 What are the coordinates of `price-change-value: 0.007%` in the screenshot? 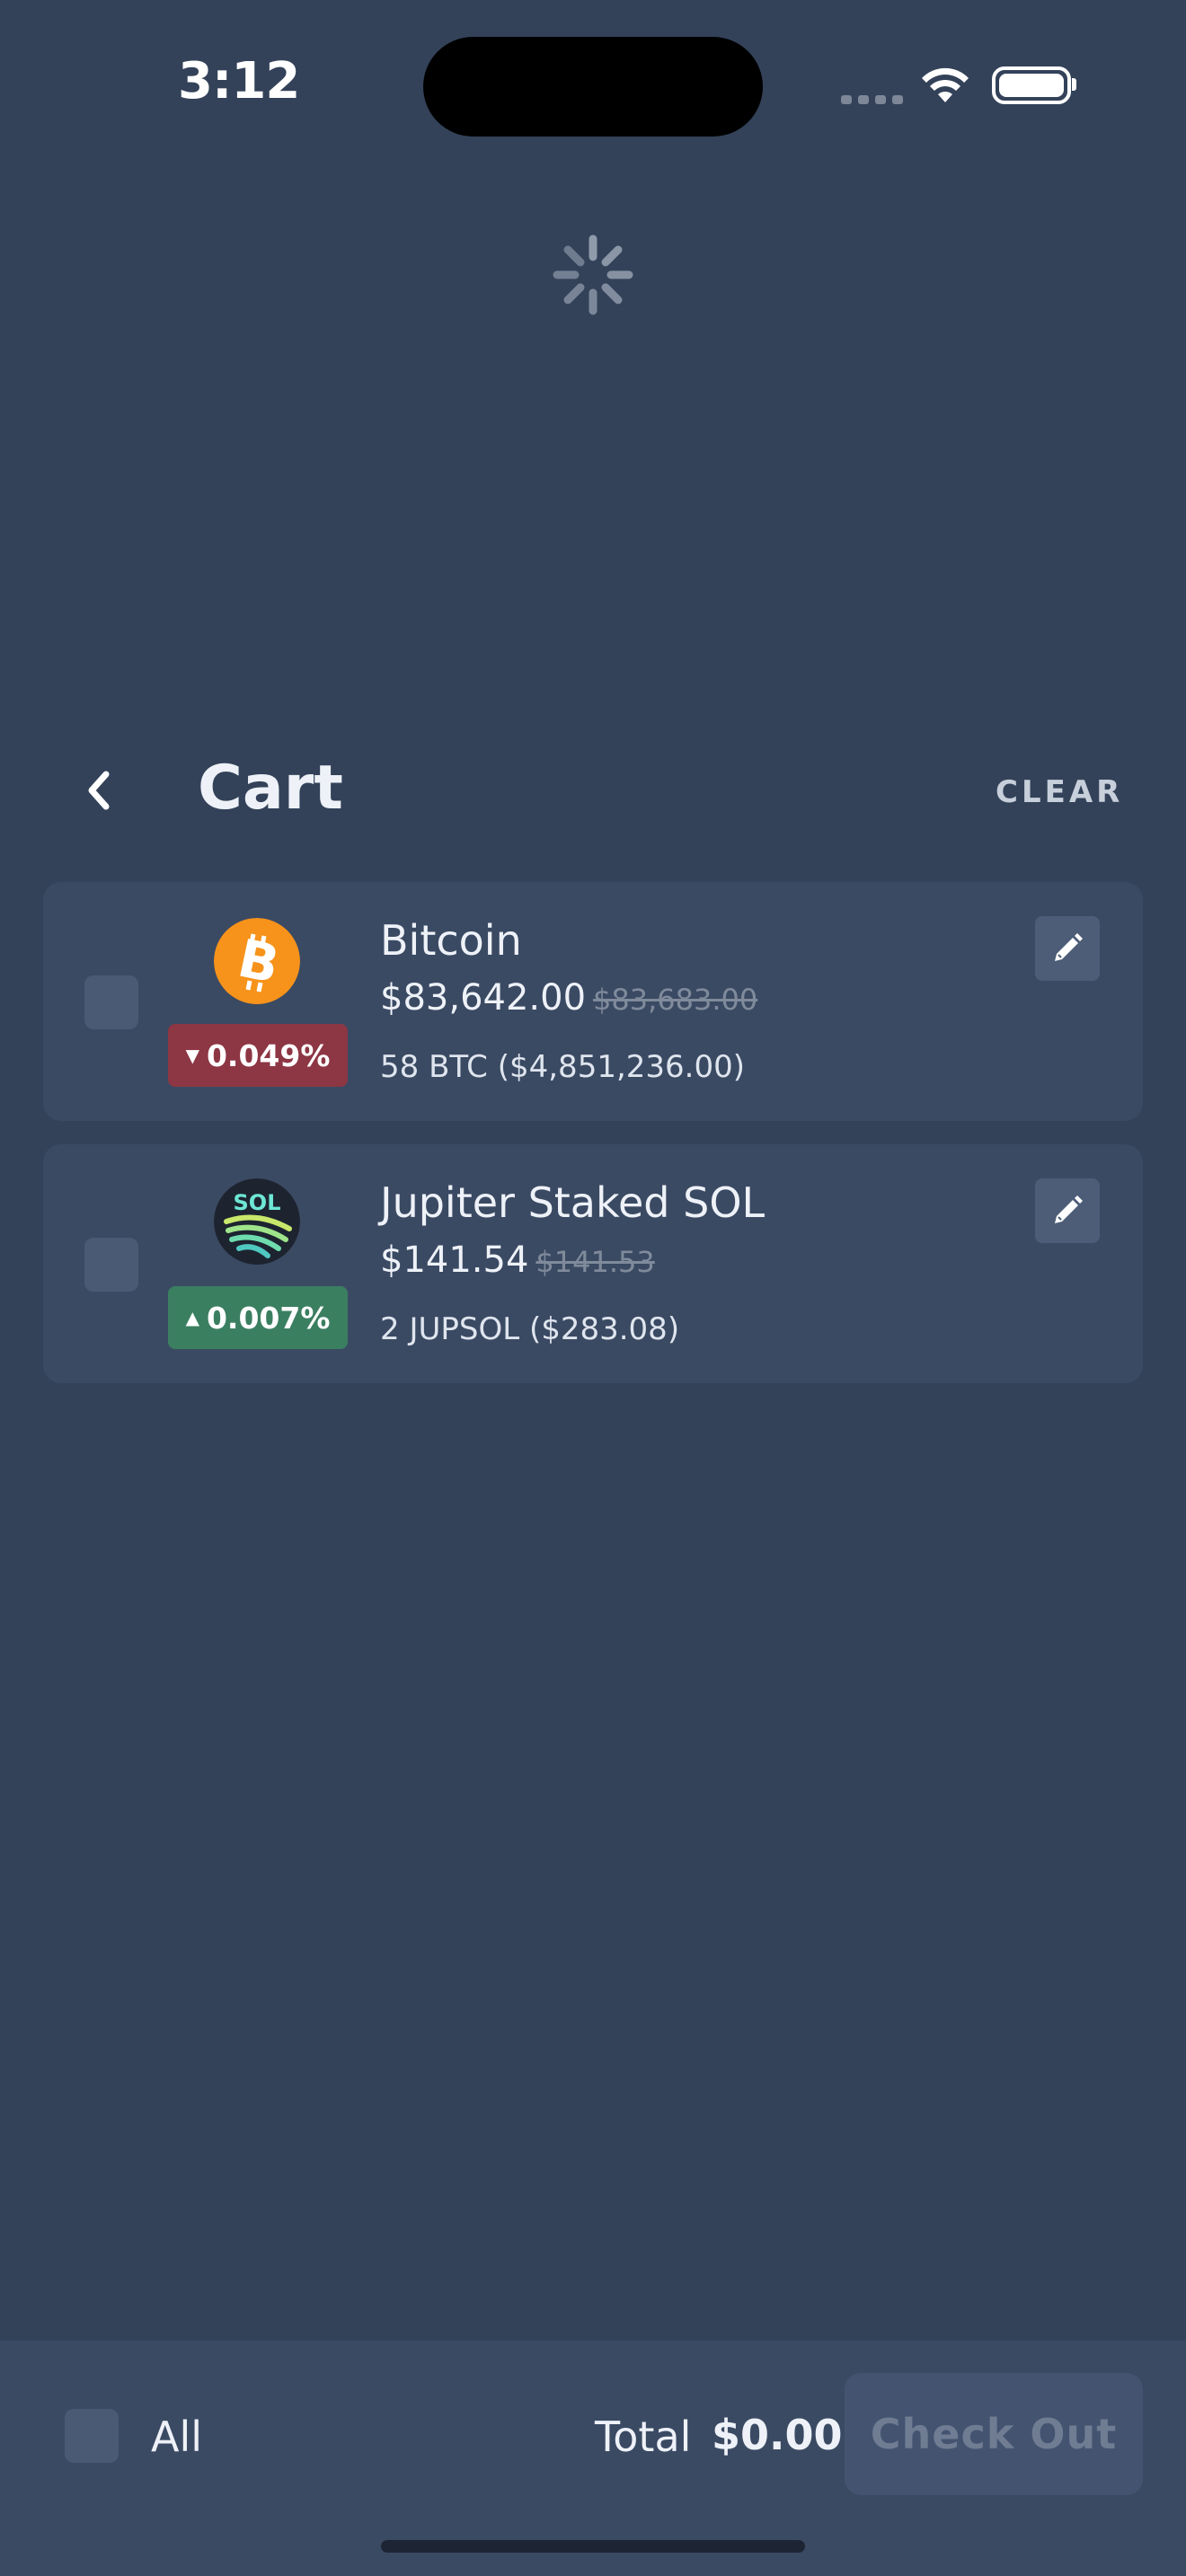 It's located at (268, 1318).